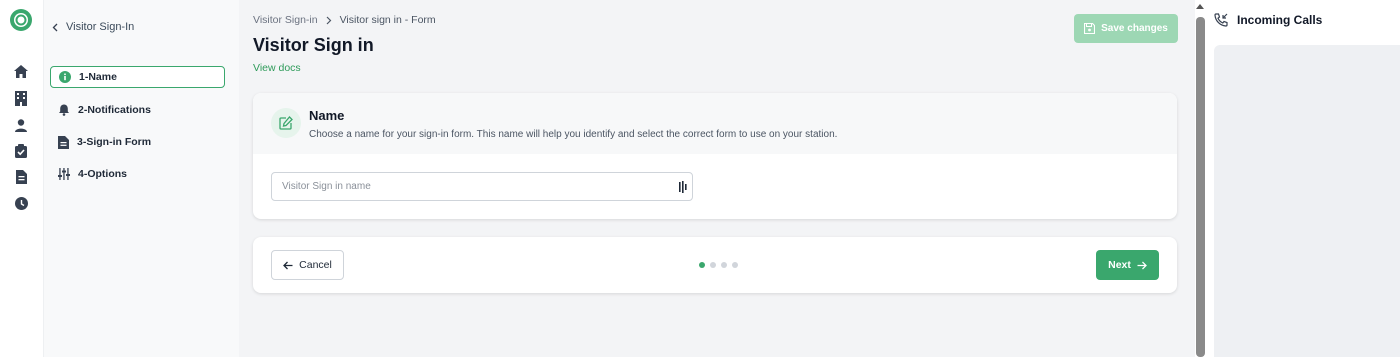  I want to click on breadcrumb: Visitor Sign-in Visitor sign in - Form, so click(344, 20).